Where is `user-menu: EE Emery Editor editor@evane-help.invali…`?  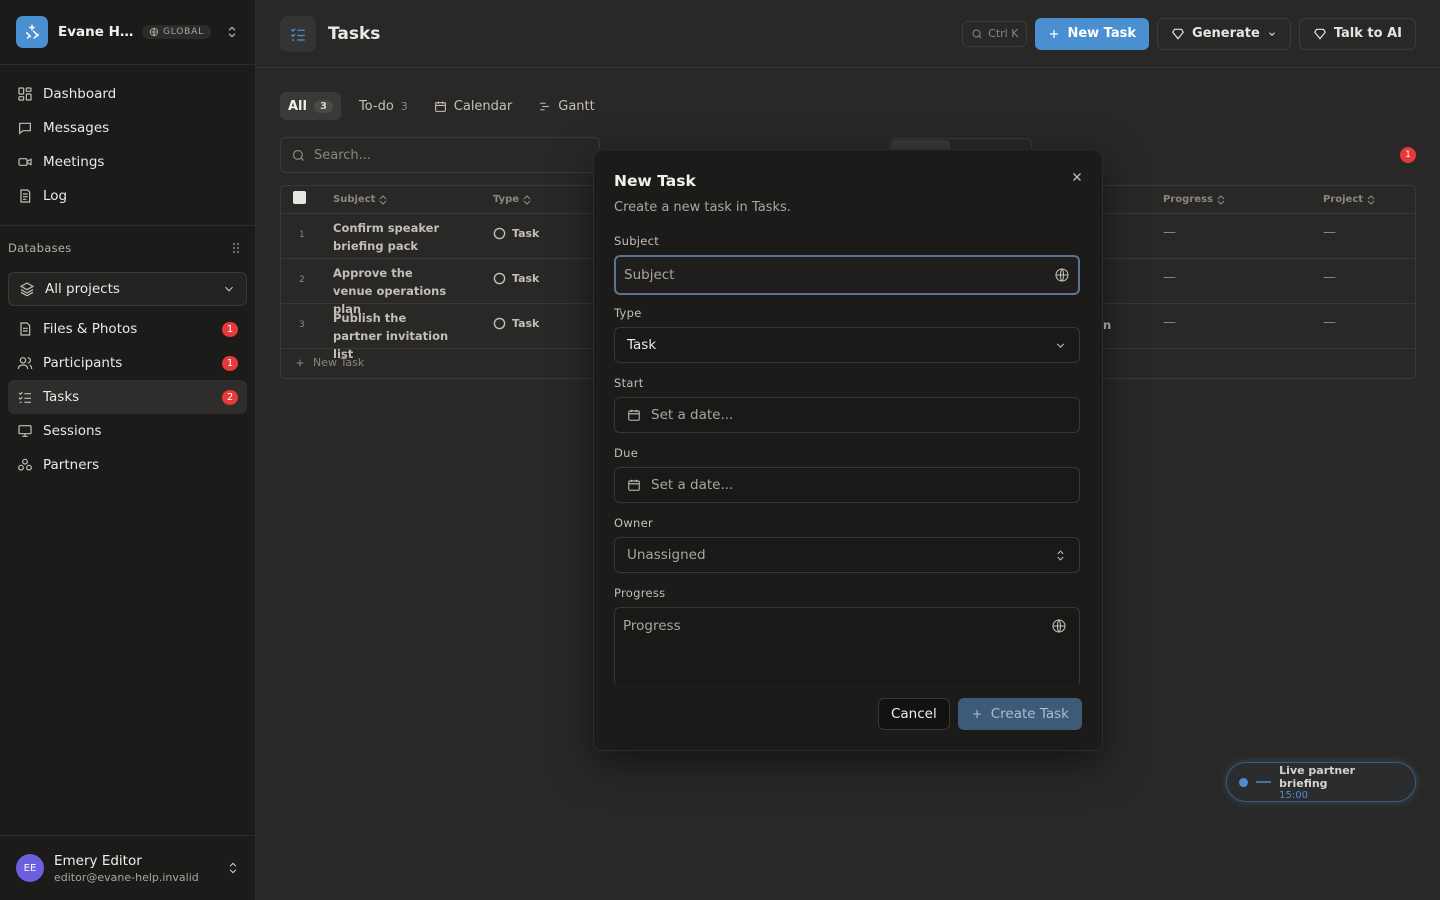
user-menu: EE Emery Editor editor@evane-help.invali… is located at coordinates (128, 867).